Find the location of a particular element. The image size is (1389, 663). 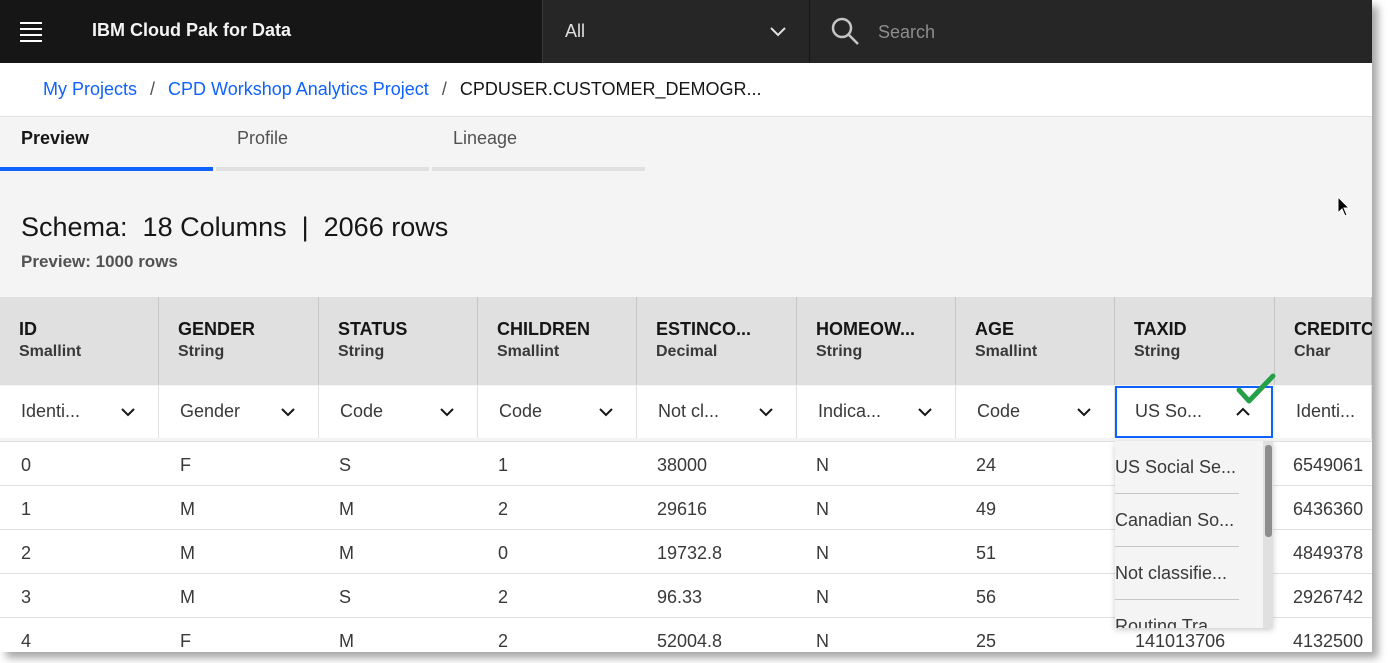

search-bar is located at coordinates (1090, 31).